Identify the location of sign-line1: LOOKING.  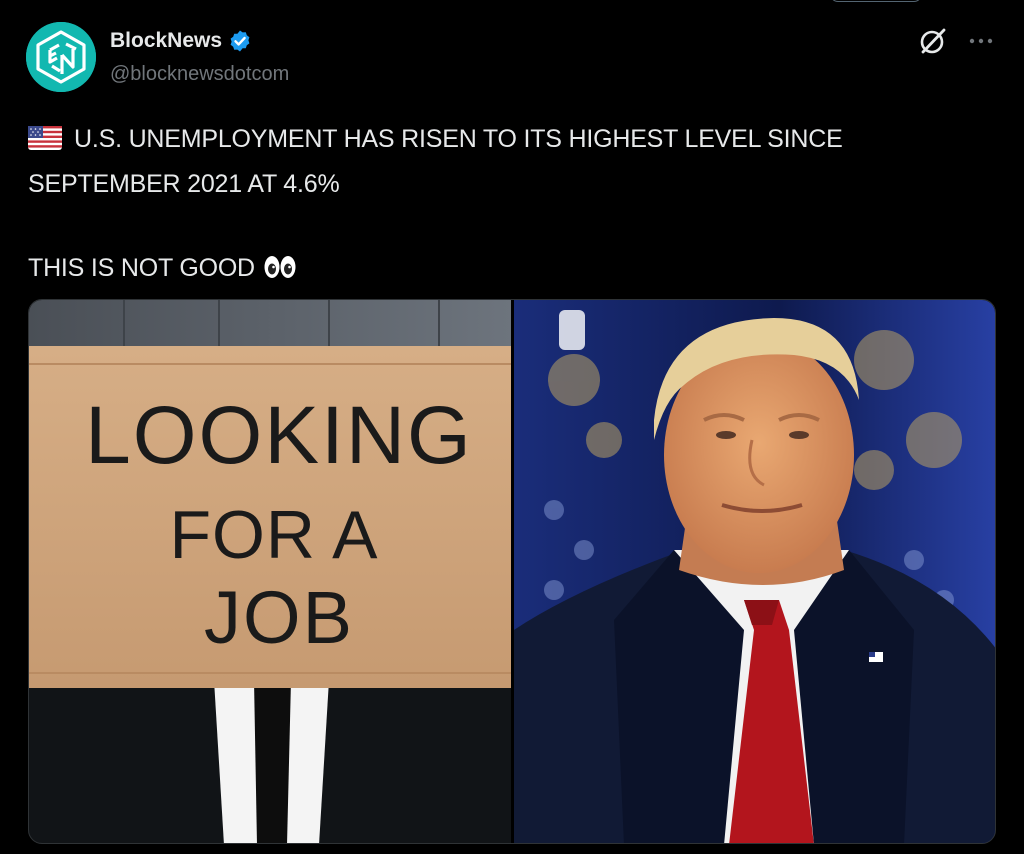
(279, 435).